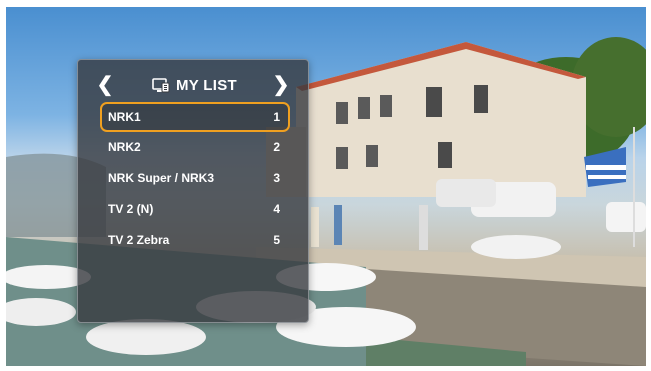 This screenshot has height=371, width=651. What do you see at coordinates (276, 117) in the screenshot?
I see `channel-number: 1` at bounding box center [276, 117].